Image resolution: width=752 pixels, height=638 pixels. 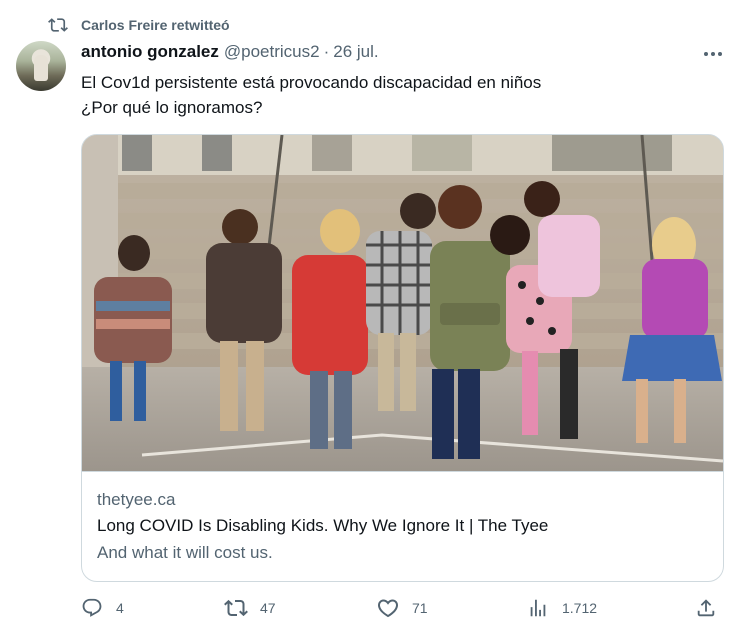 What do you see at coordinates (388, 608) in the screenshot?
I see `heart-icon` at bounding box center [388, 608].